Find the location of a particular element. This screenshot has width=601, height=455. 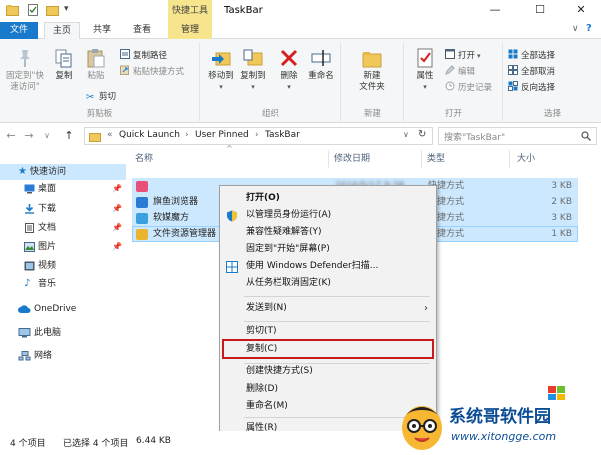

menu-item-pin-start: 固定到"开始"屏幕(P) is located at coordinates (328, 249).